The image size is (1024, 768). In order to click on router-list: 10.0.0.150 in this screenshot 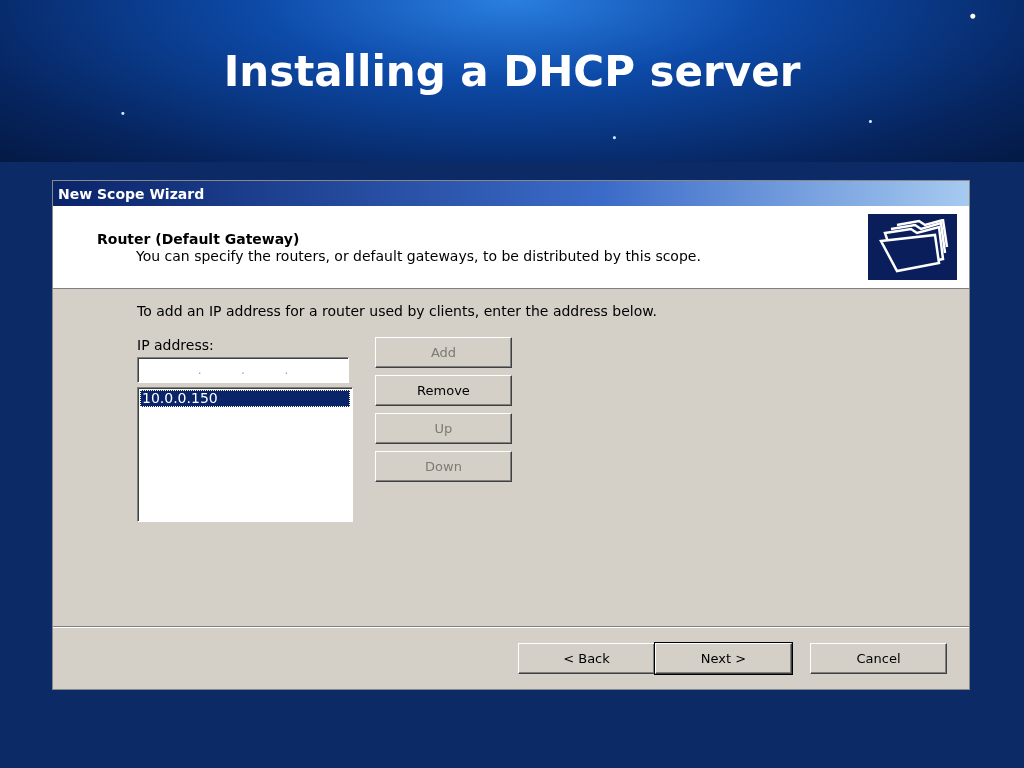, I will do `click(245, 454)`.